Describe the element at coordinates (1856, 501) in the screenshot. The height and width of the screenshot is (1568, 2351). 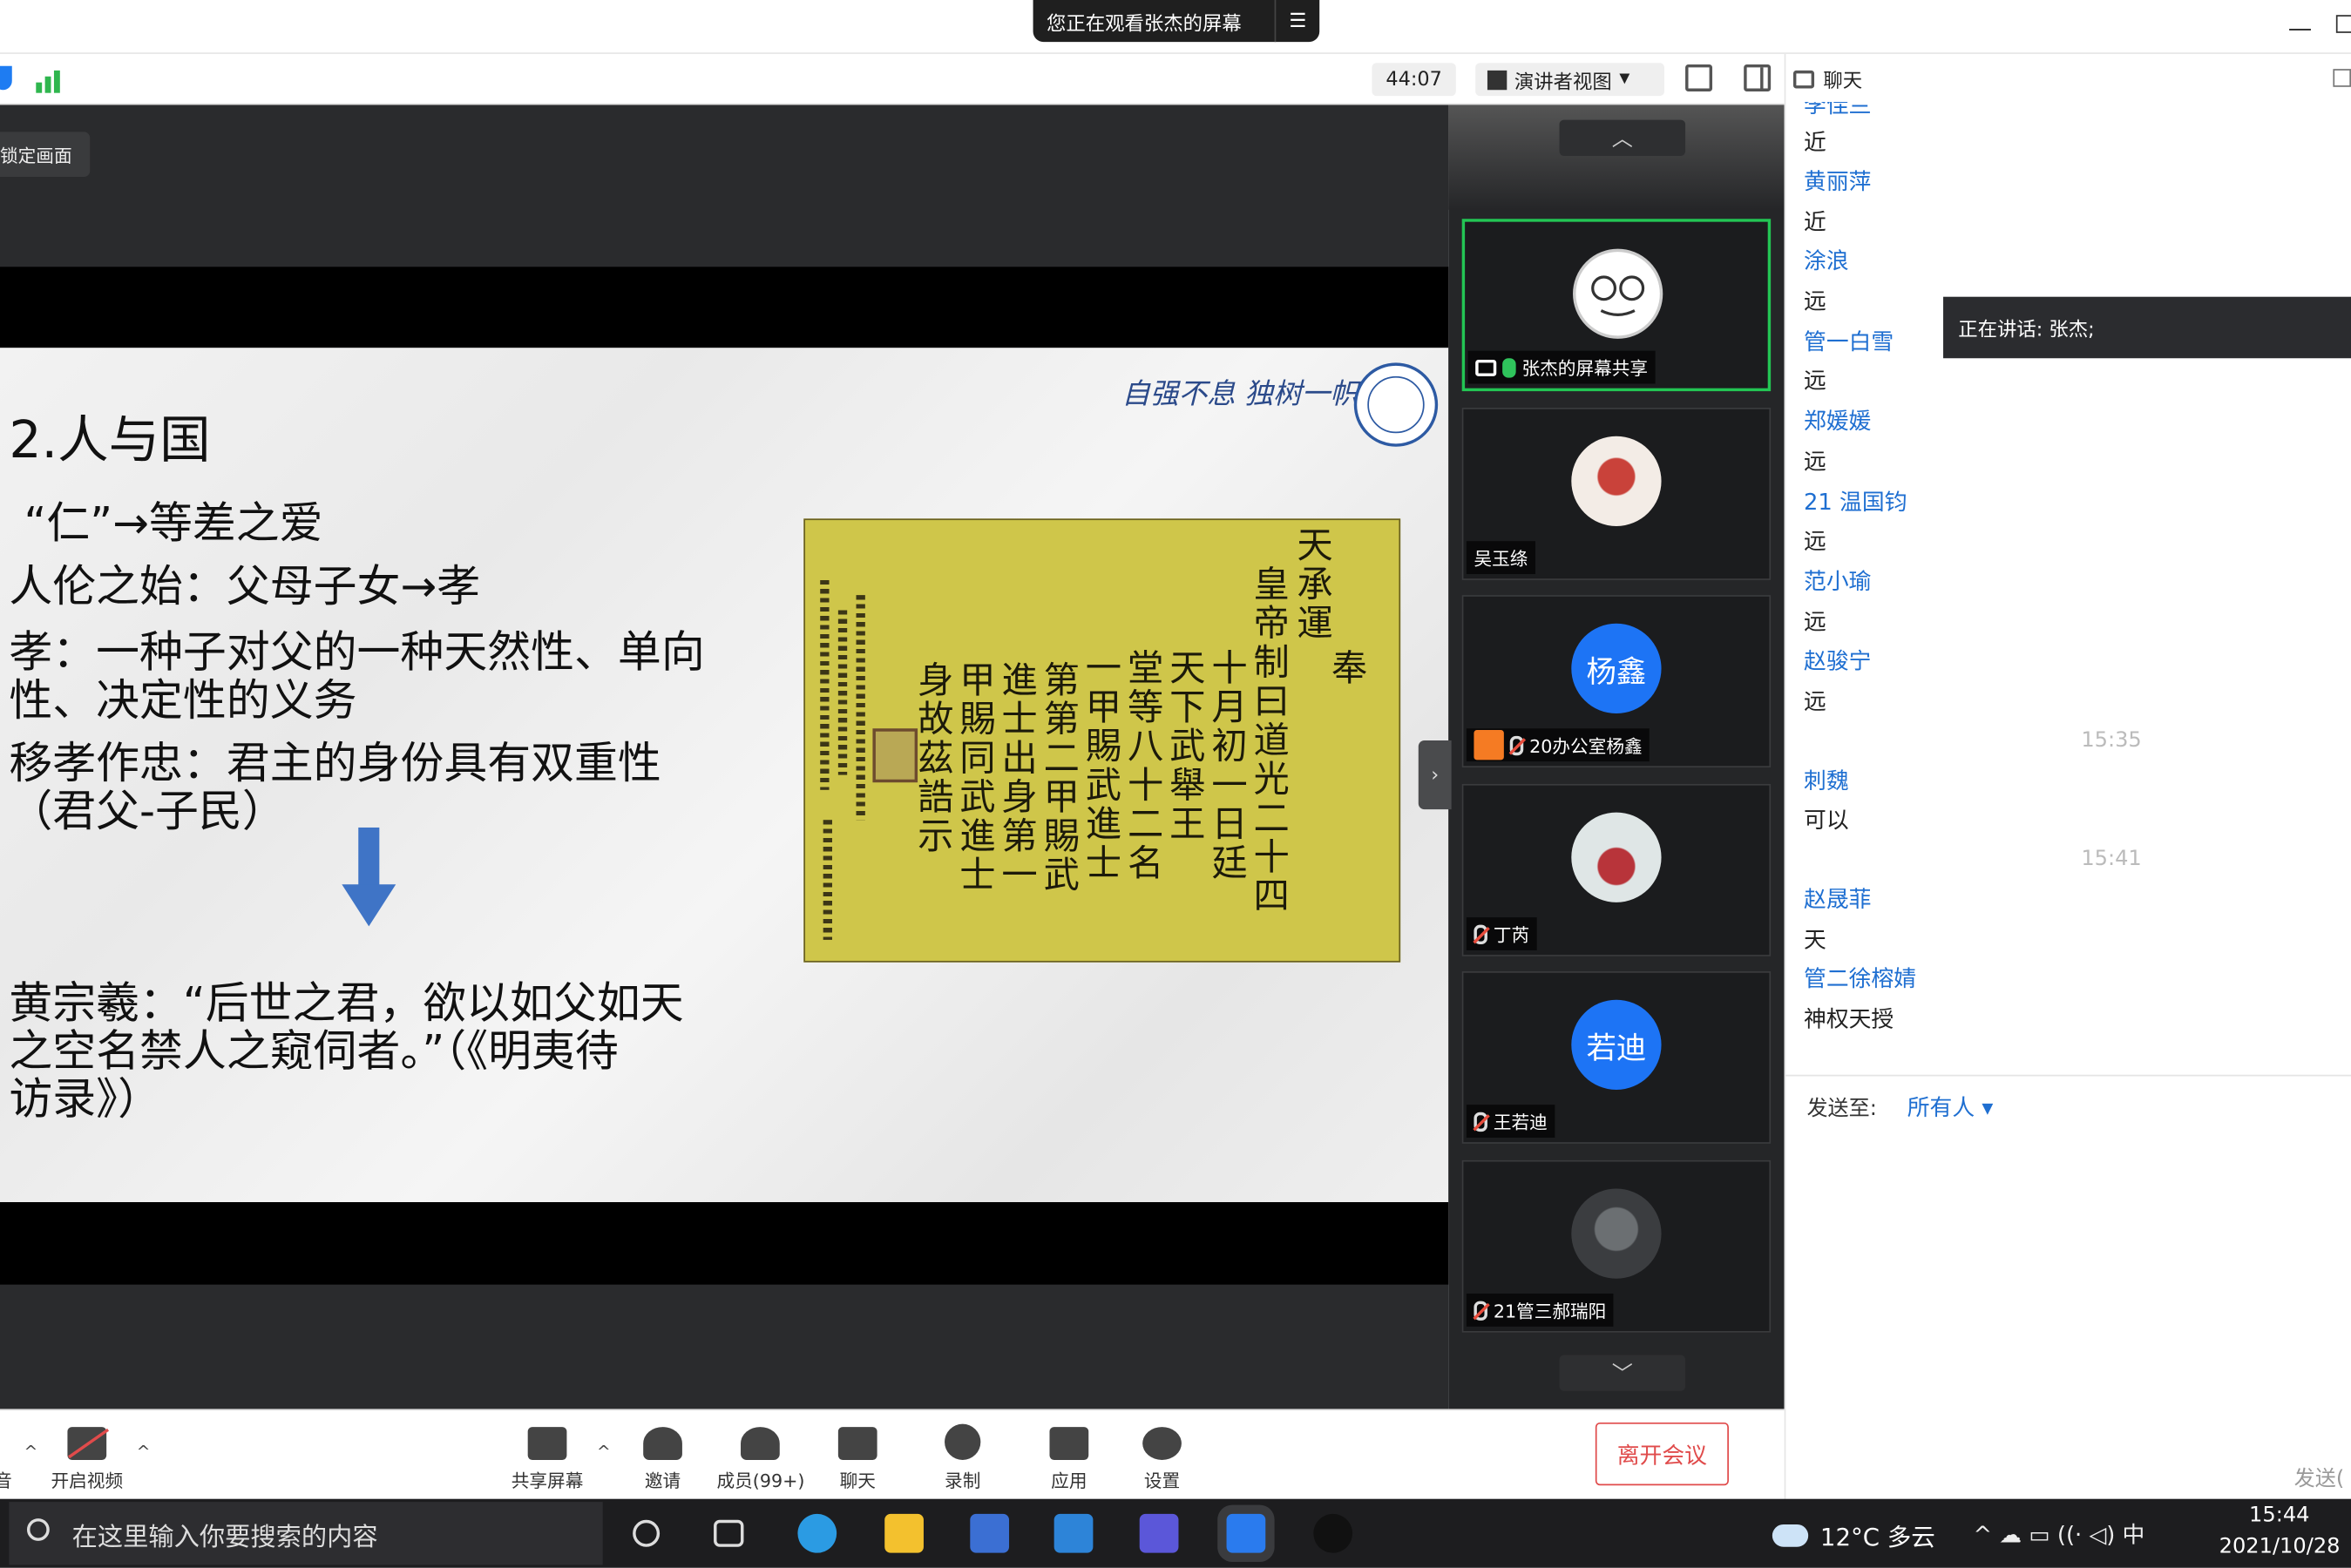
I see `chat-sender-name: 21 温国钧` at that location.